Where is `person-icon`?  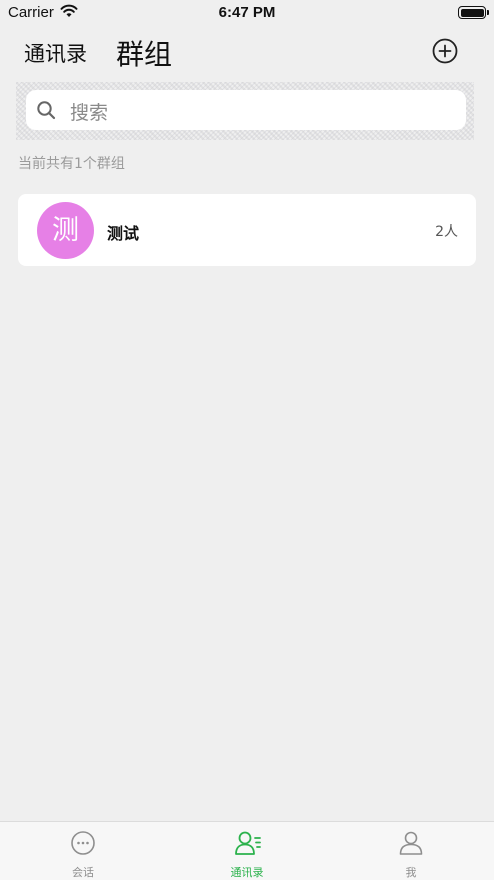
person-icon is located at coordinates (411, 843).